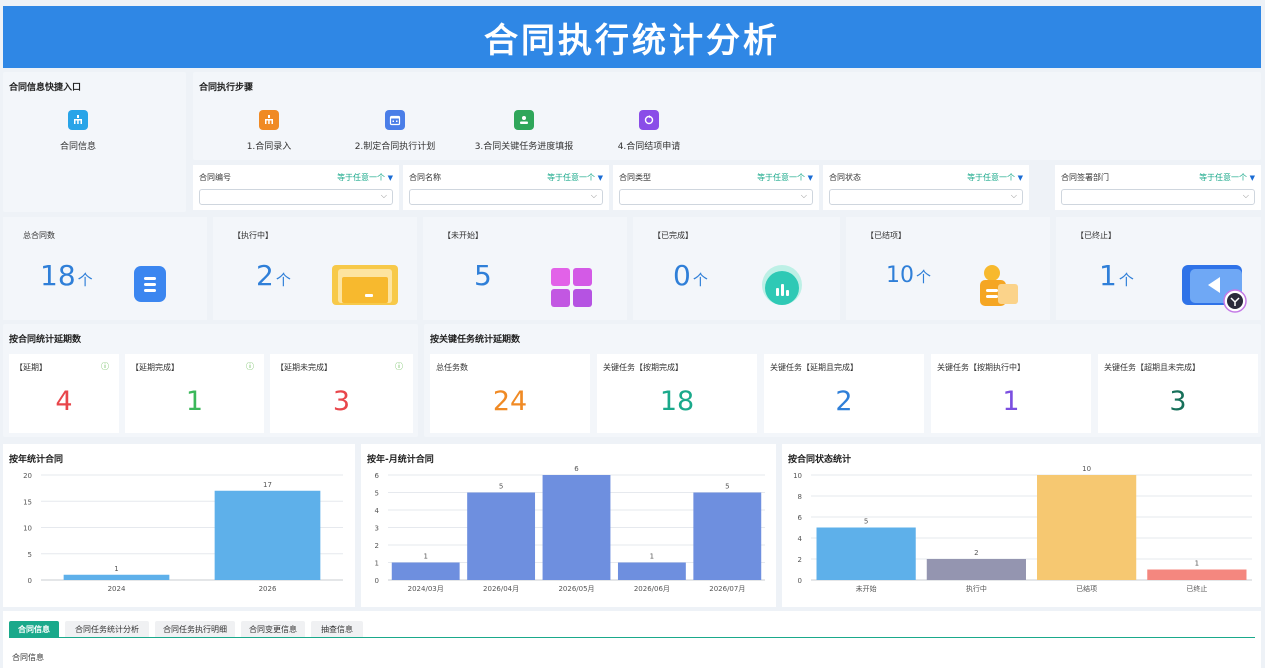  Describe the element at coordinates (377, 529) in the screenshot. I see `y-tick-label: 3` at that location.